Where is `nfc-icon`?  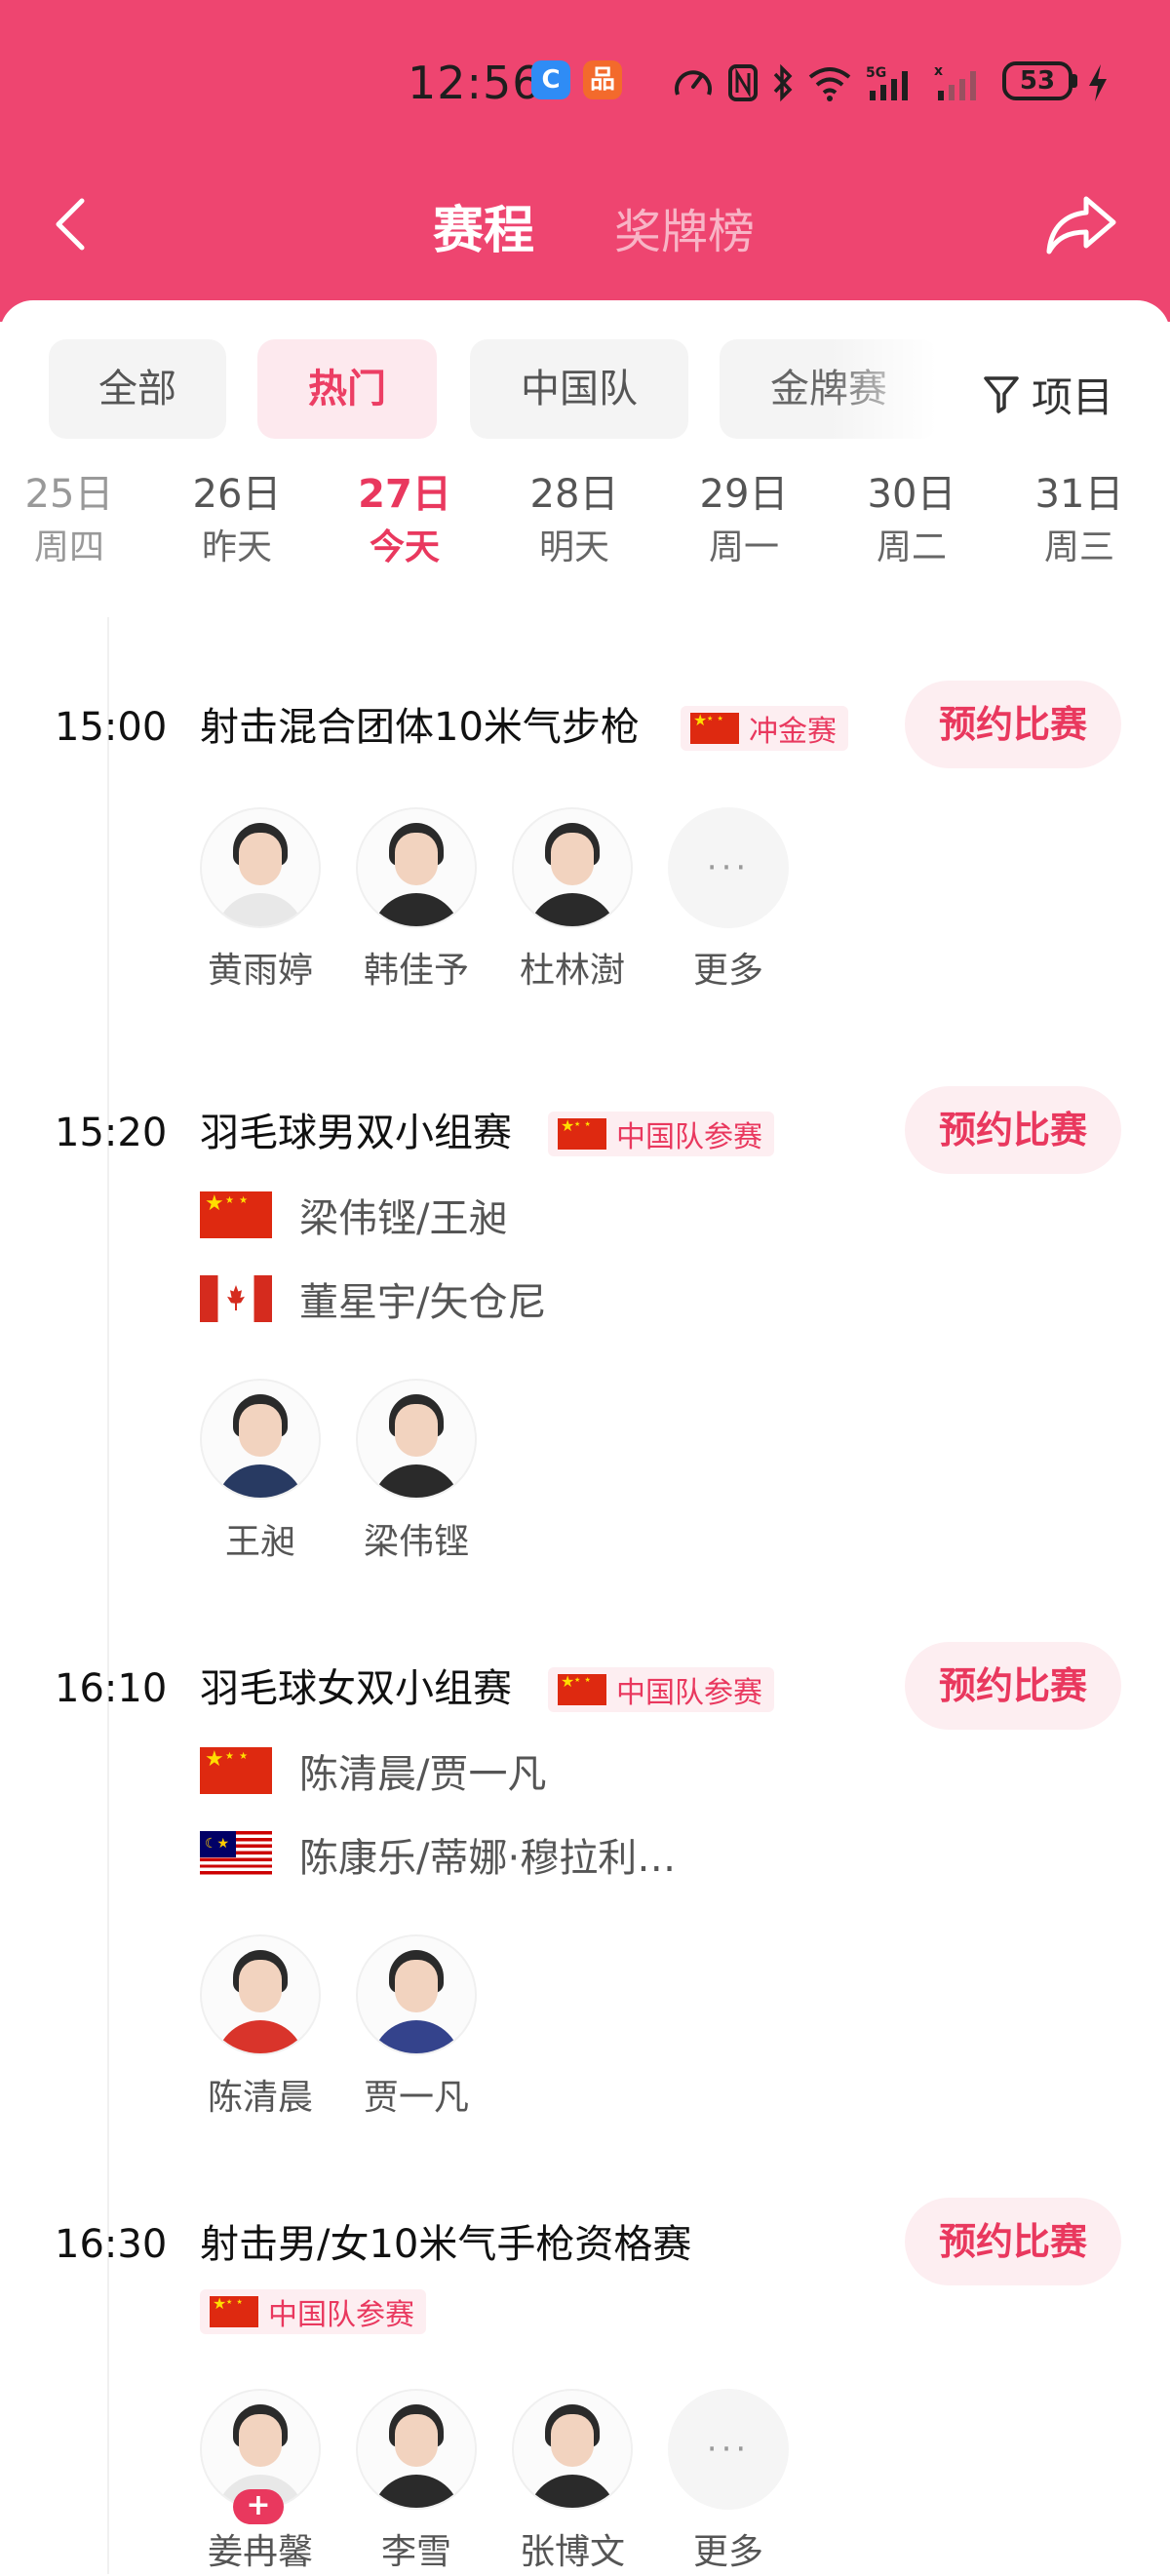
nfc-icon is located at coordinates (743, 82).